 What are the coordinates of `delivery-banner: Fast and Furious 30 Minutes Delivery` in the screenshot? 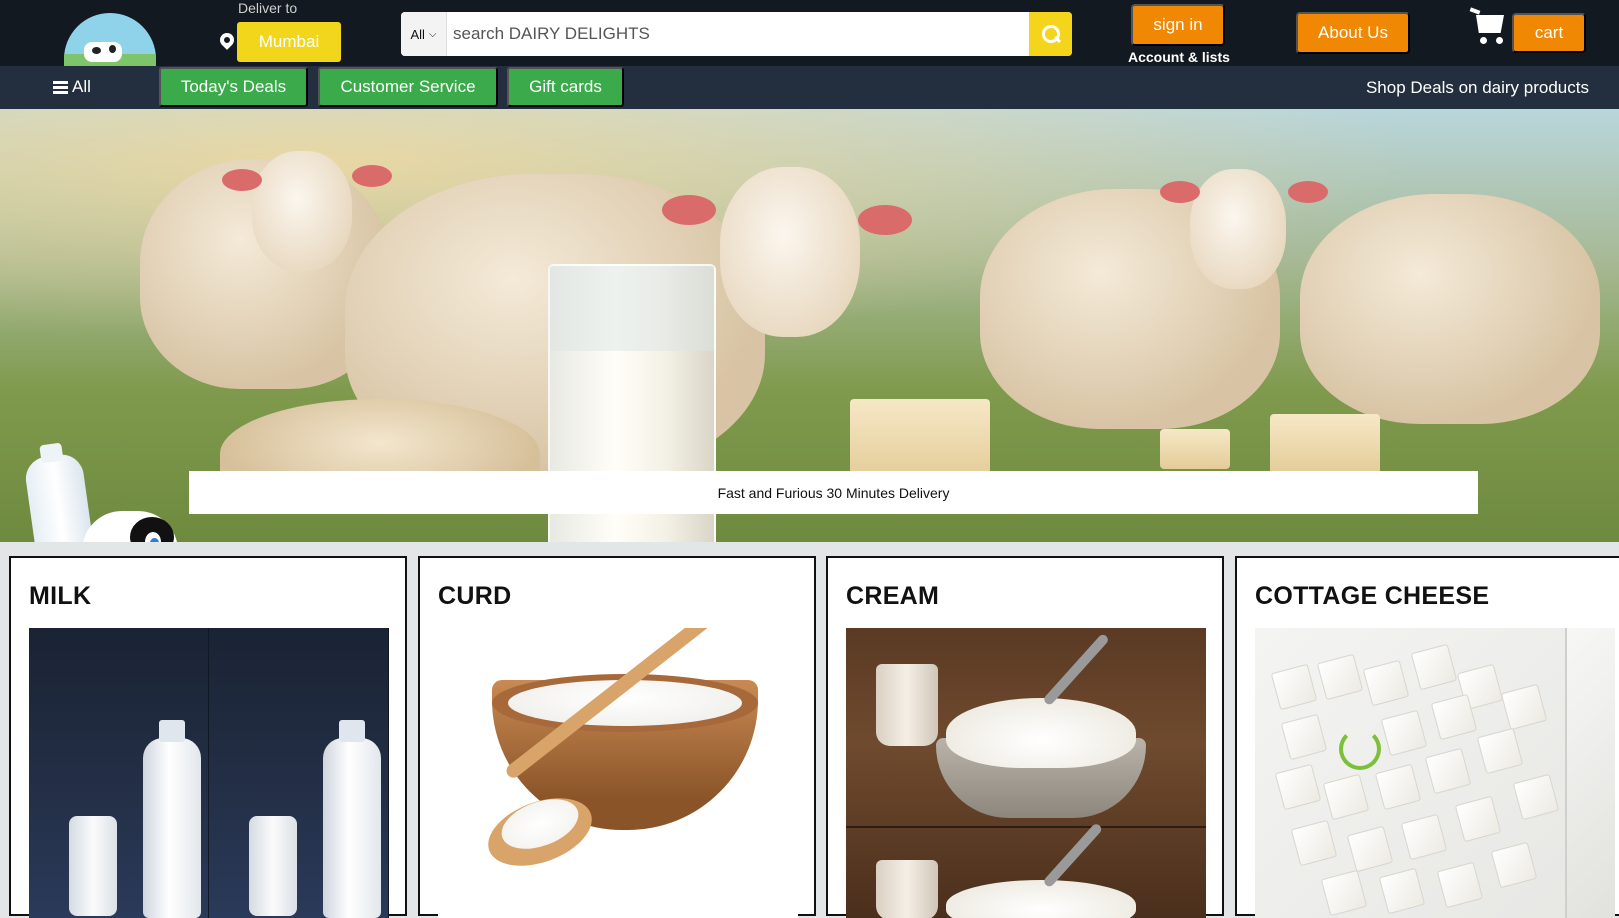 It's located at (833, 492).